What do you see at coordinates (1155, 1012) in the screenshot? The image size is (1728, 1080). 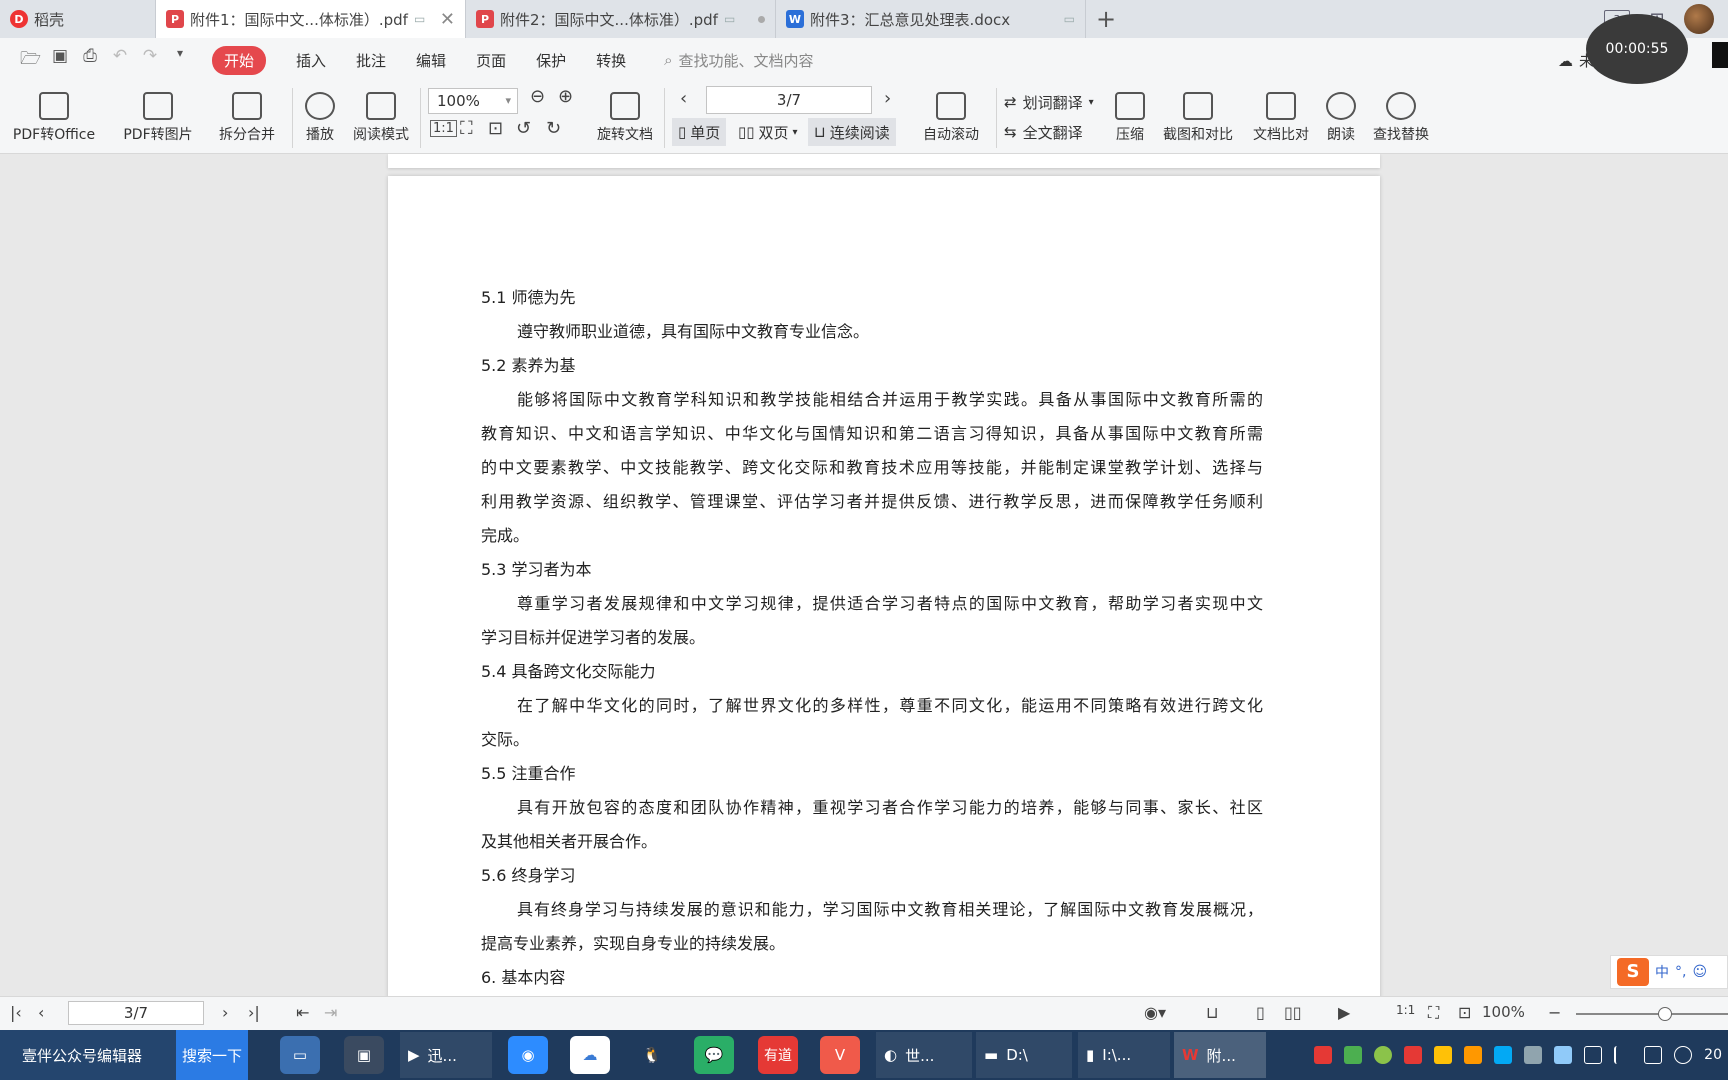 I see `eye-care-icon: ◉▾` at bounding box center [1155, 1012].